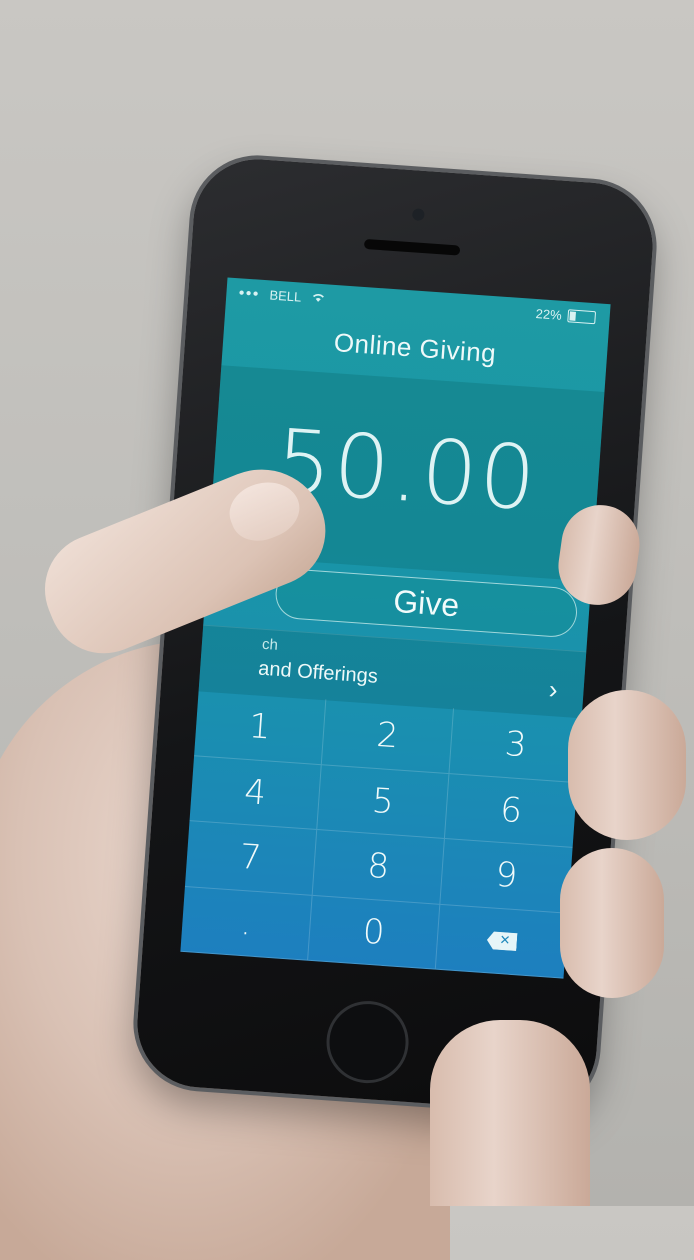 This screenshot has width=694, height=1260. What do you see at coordinates (506, 876) in the screenshot?
I see `key-9: 9` at bounding box center [506, 876].